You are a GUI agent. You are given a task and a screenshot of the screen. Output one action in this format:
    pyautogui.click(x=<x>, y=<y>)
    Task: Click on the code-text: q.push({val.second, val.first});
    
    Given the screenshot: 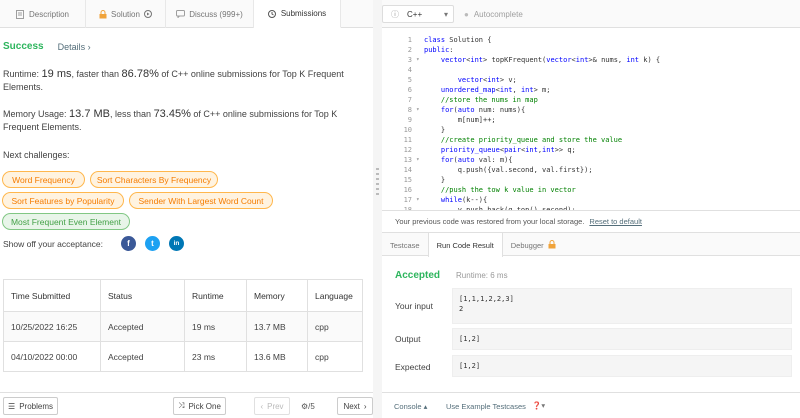 What is the action you would take?
    pyautogui.click(x=508, y=170)
    